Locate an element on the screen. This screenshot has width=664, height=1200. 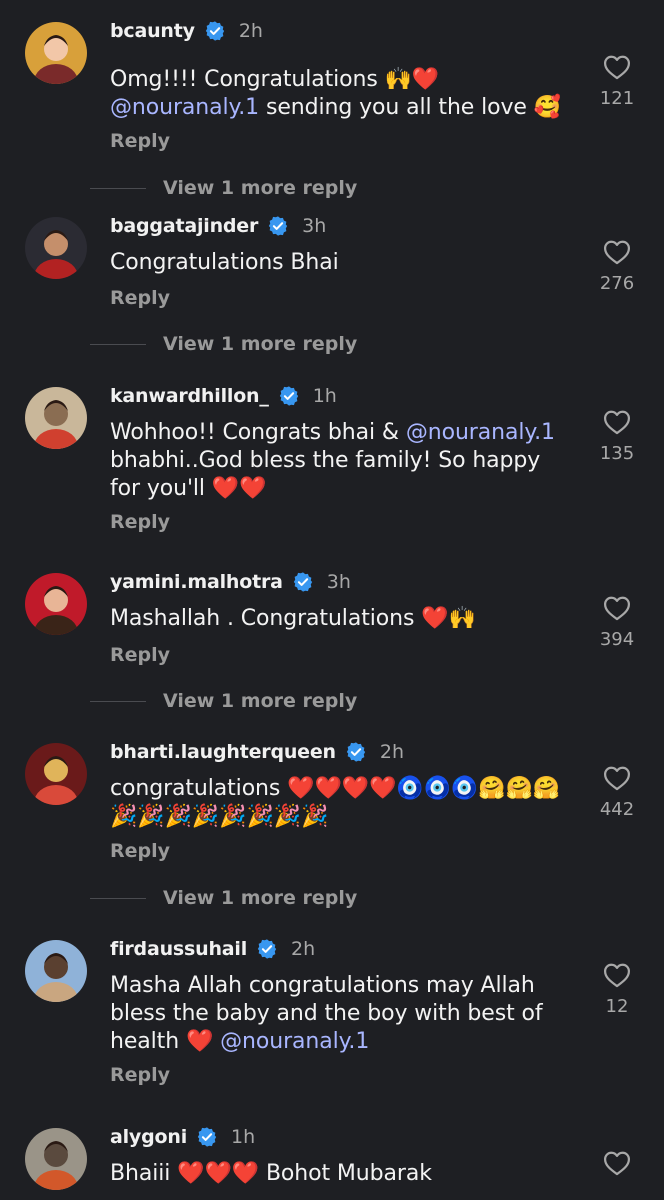
like-button is located at coordinates (617, 1163).